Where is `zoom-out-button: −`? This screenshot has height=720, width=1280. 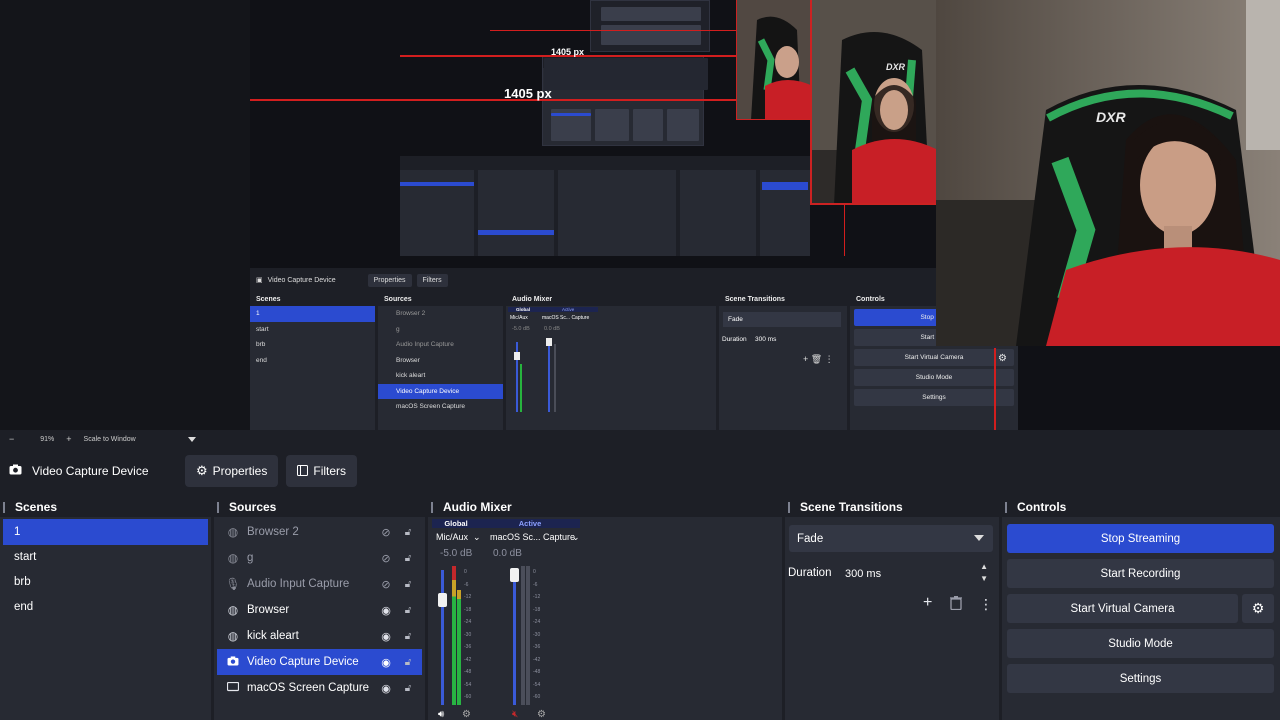 zoom-out-button: − is located at coordinates (11, 439).